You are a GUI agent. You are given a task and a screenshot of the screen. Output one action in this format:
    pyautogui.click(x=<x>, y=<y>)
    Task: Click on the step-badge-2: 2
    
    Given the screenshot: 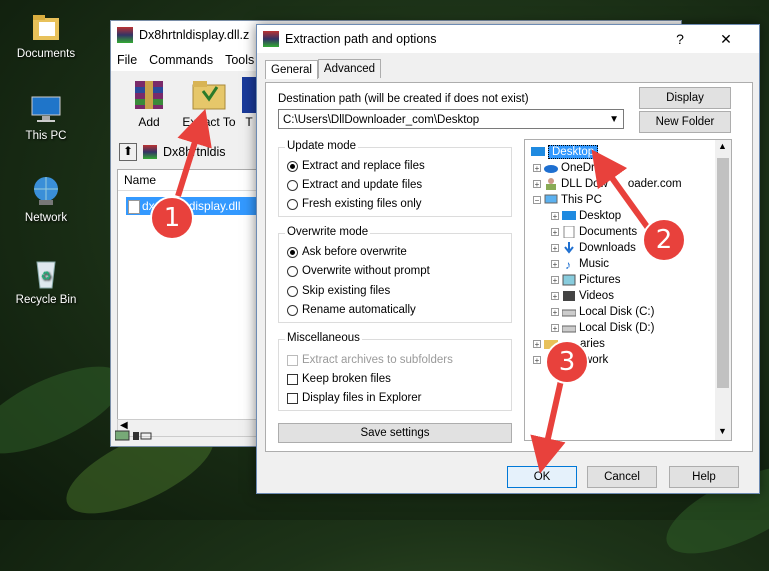 What is the action you would take?
    pyautogui.click(x=664, y=240)
    